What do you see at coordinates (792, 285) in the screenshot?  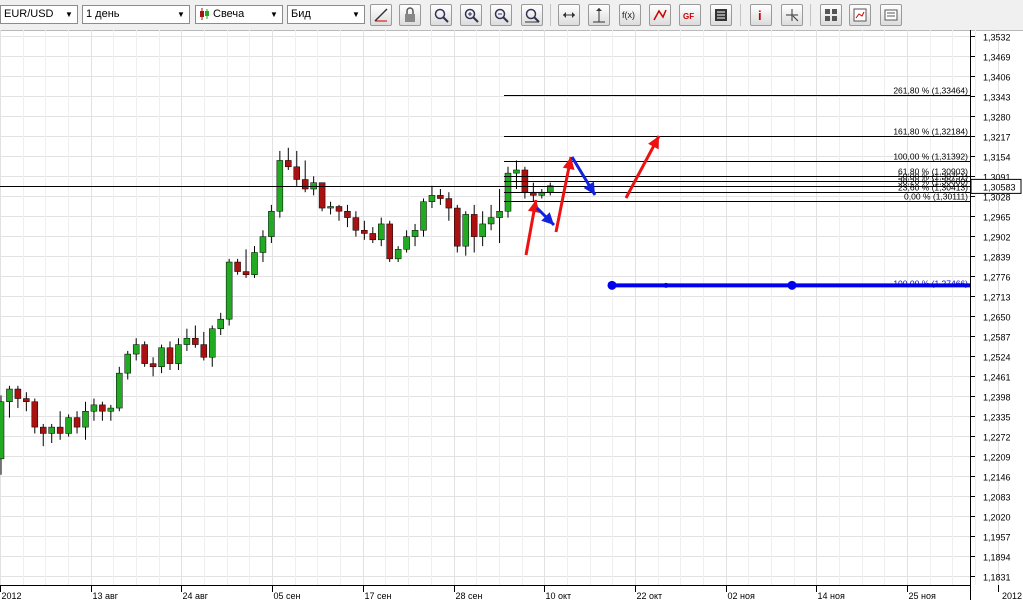 I see `projection-anchor-point` at bounding box center [792, 285].